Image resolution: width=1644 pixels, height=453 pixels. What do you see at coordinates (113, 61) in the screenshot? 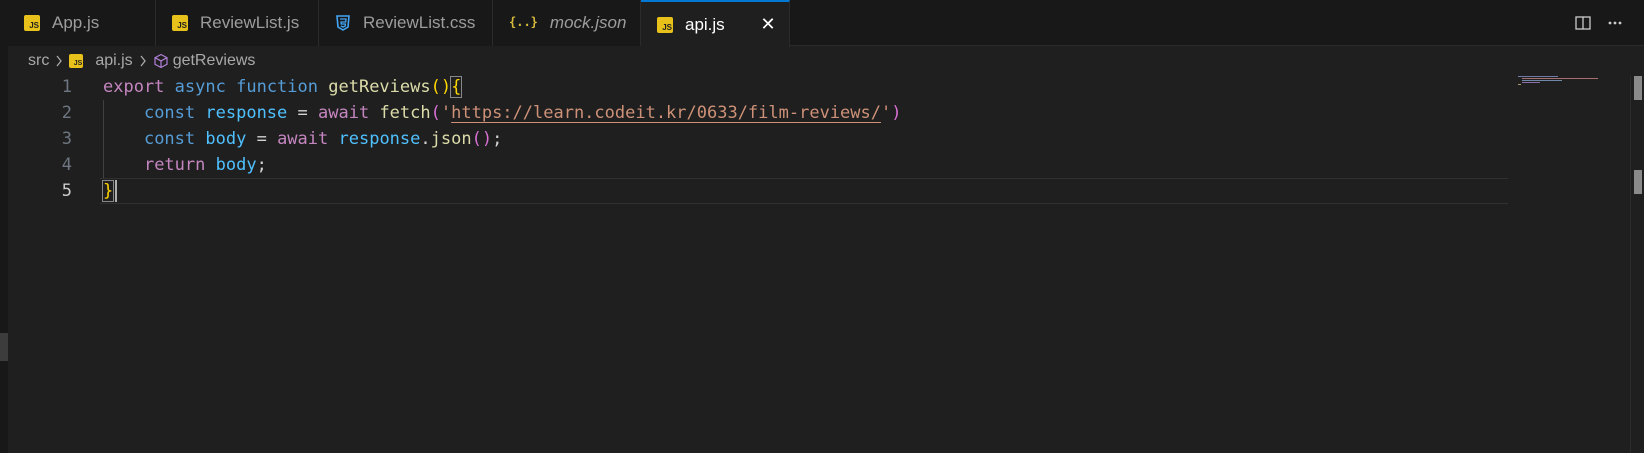
I see `breadcrumb-file: api.js` at bounding box center [113, 61].